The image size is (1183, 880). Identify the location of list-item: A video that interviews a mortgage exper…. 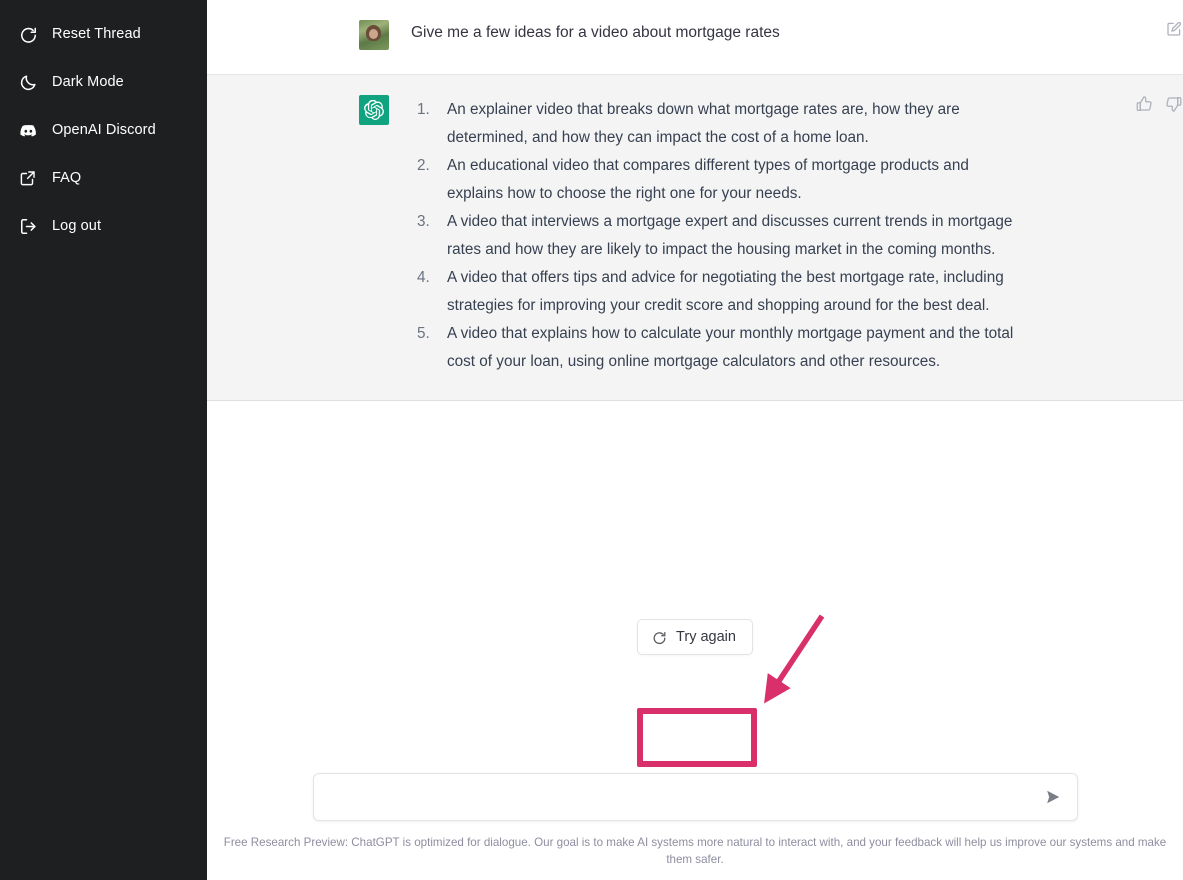
(715, 233).